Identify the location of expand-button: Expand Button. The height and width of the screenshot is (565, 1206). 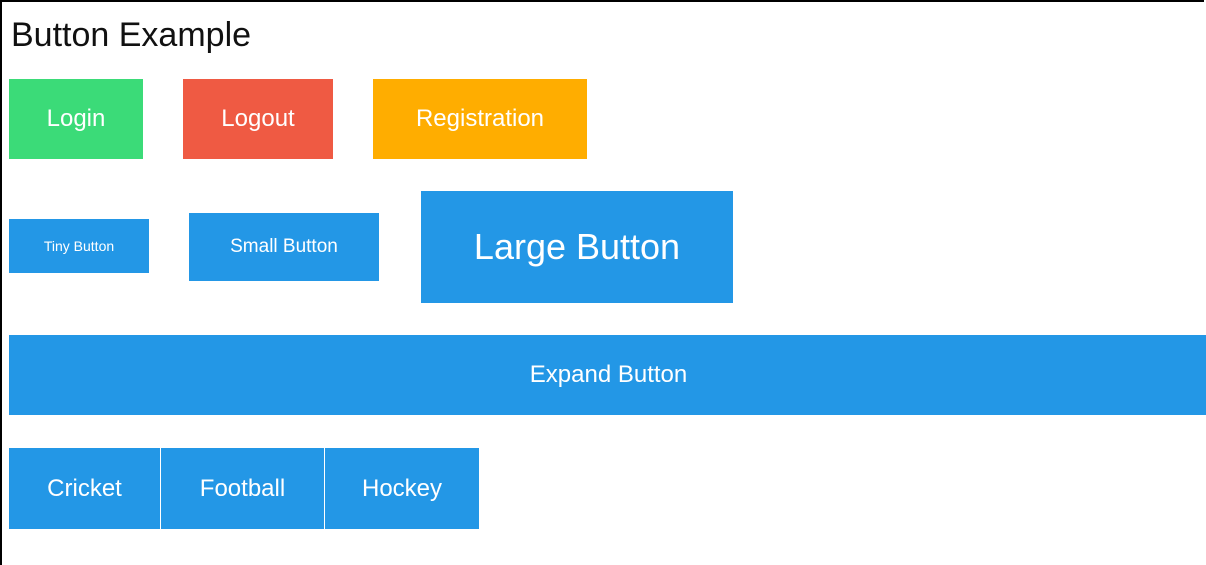
(607, 375).